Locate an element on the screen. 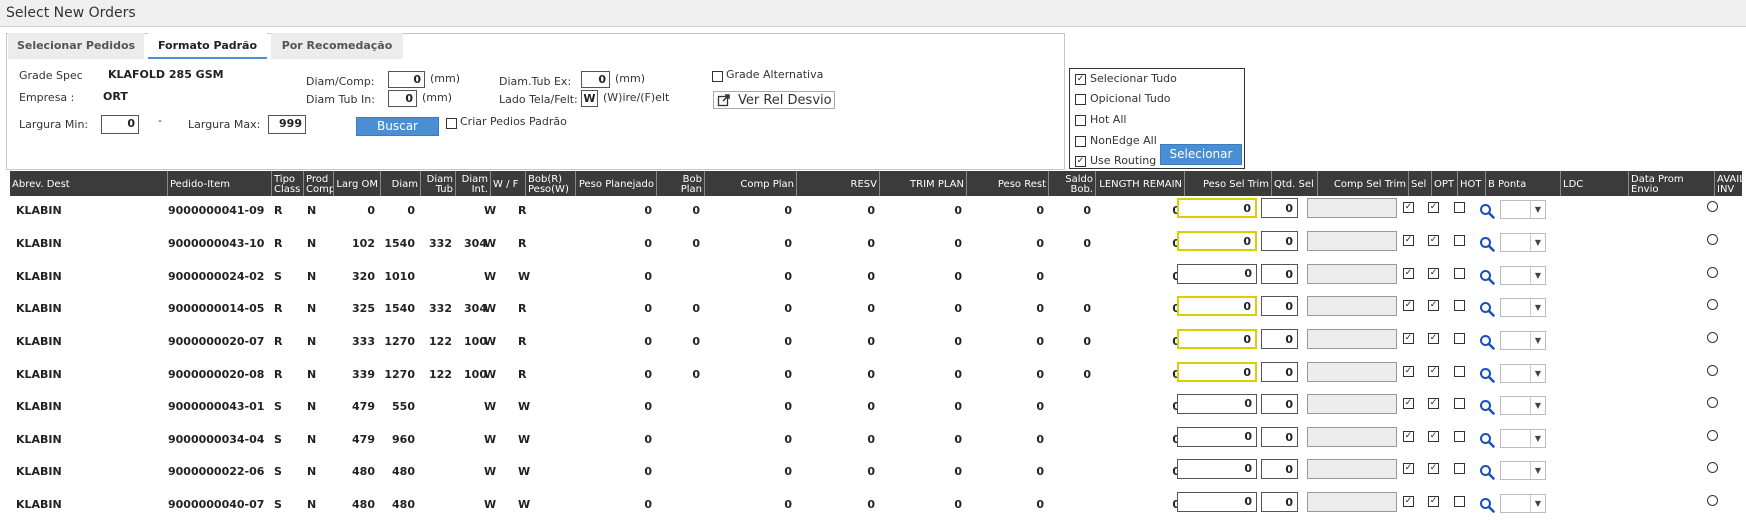 The image size is (1746, 523). col-bob-peso: Bob(R) Peso(W) is located at coordinates (550, 183).